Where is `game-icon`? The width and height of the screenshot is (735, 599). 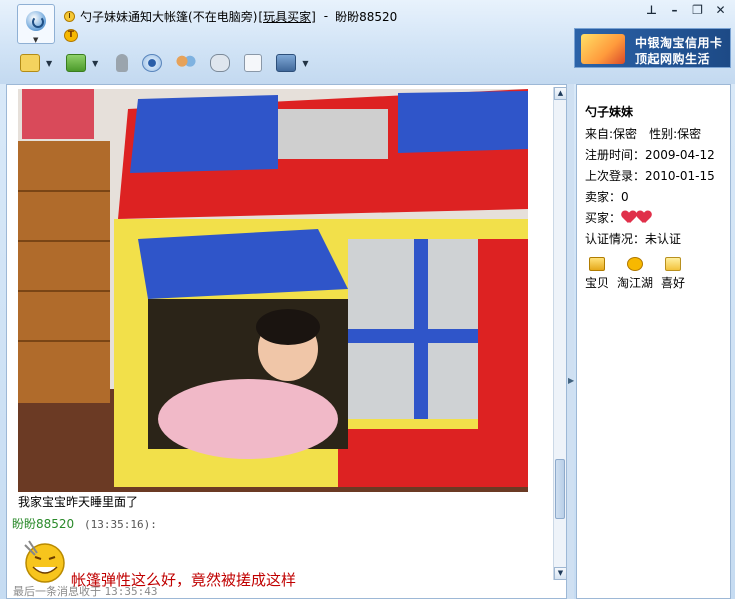 game-icon is located at coordinates (220, 63).